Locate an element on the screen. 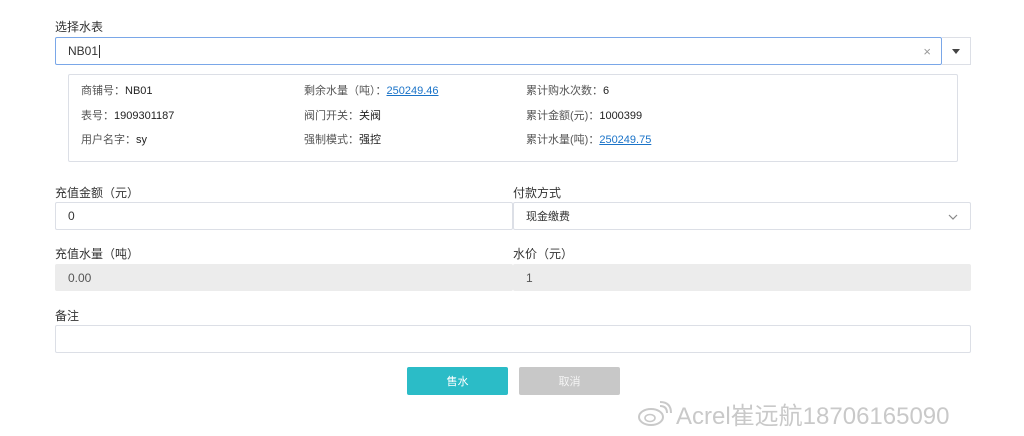 The width and height of the screenshot is (1024, 436). chevron-down-icon is located at coordinates (953, 217).